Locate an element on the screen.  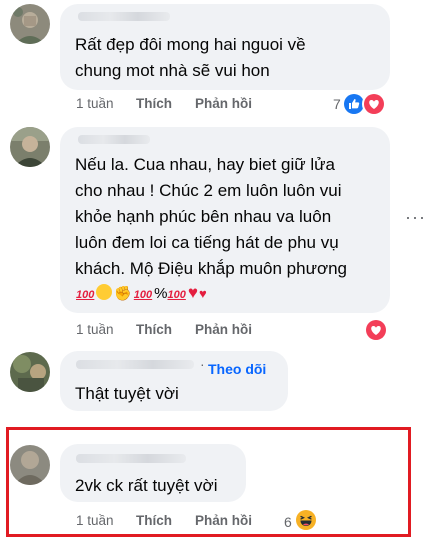
comment-text: Thật tuyệt vời is located at coordinates (127, 393).